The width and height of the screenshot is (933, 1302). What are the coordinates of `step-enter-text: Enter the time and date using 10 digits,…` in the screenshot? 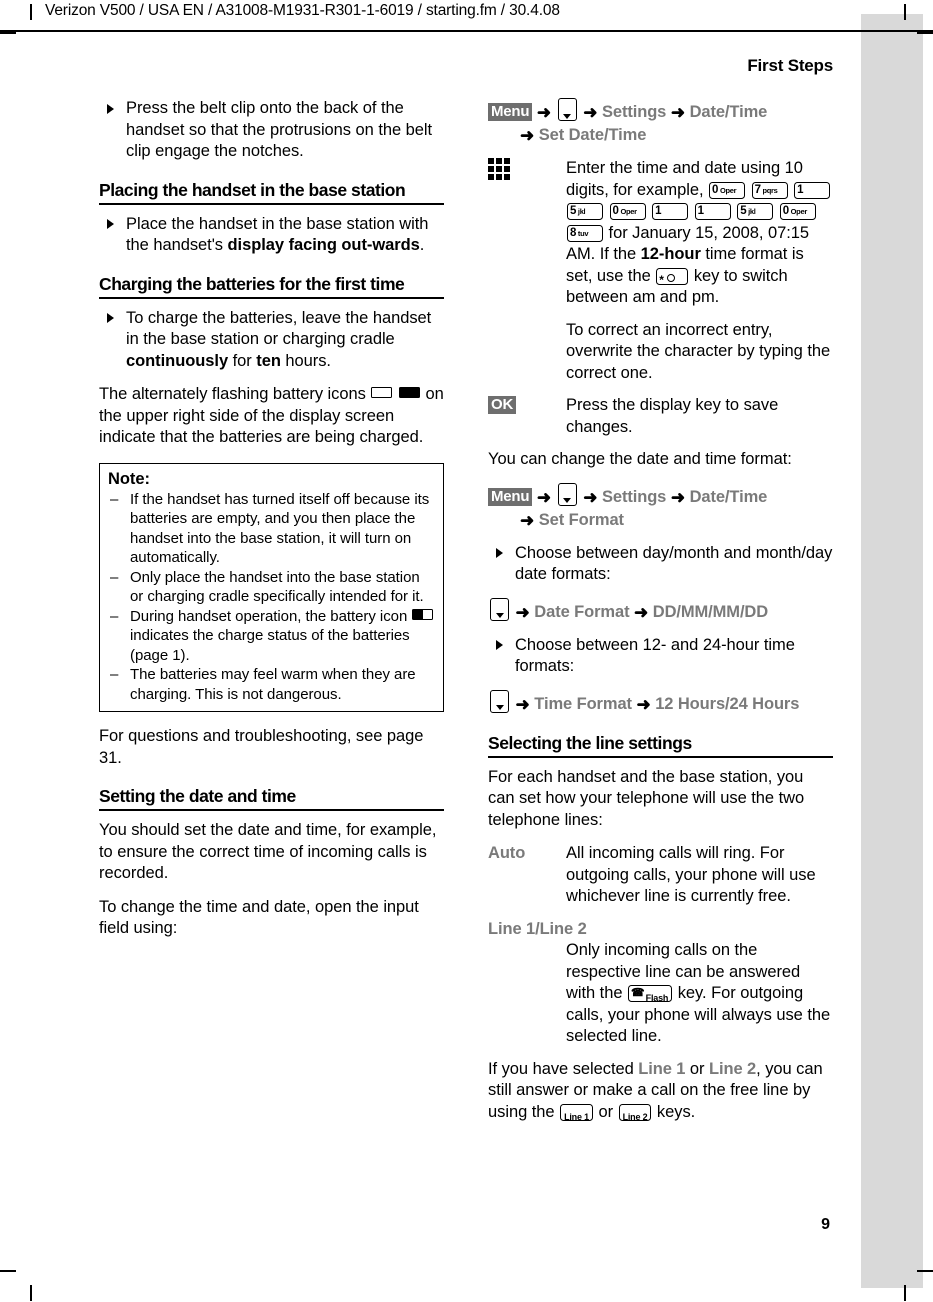 It's located at (699, 271).